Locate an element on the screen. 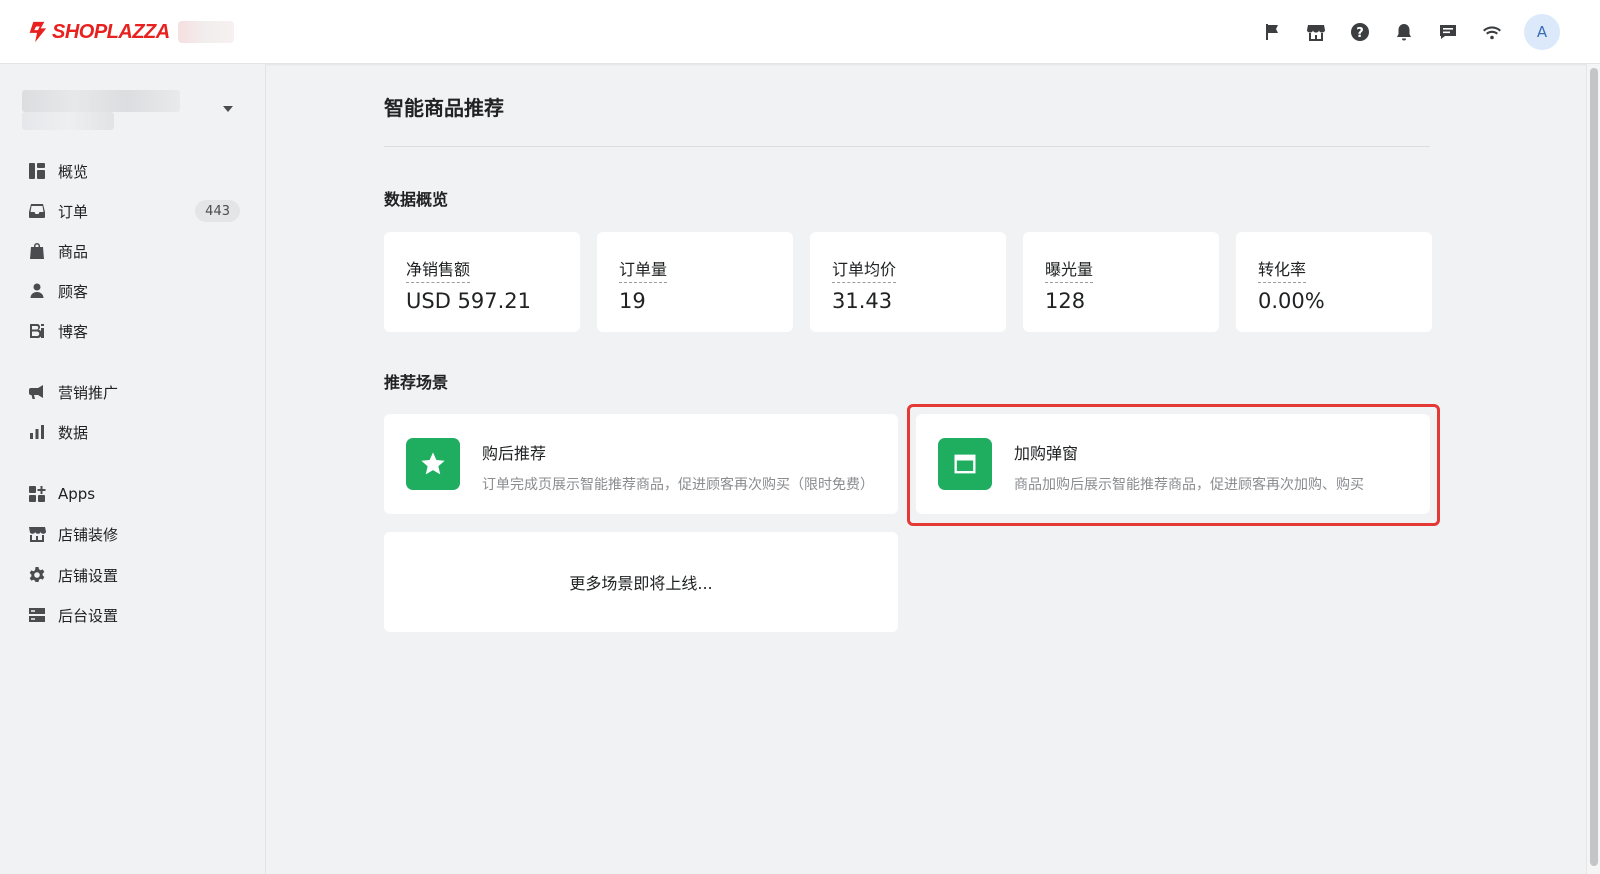  scenes-section-title: 推荐场景 is located at coordinates (416, 382).